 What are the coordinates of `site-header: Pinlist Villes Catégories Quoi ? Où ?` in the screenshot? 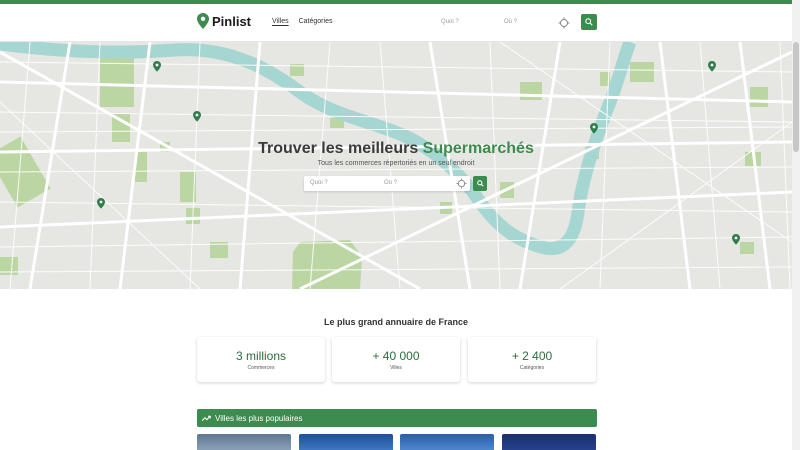 It's located at (396, 23).